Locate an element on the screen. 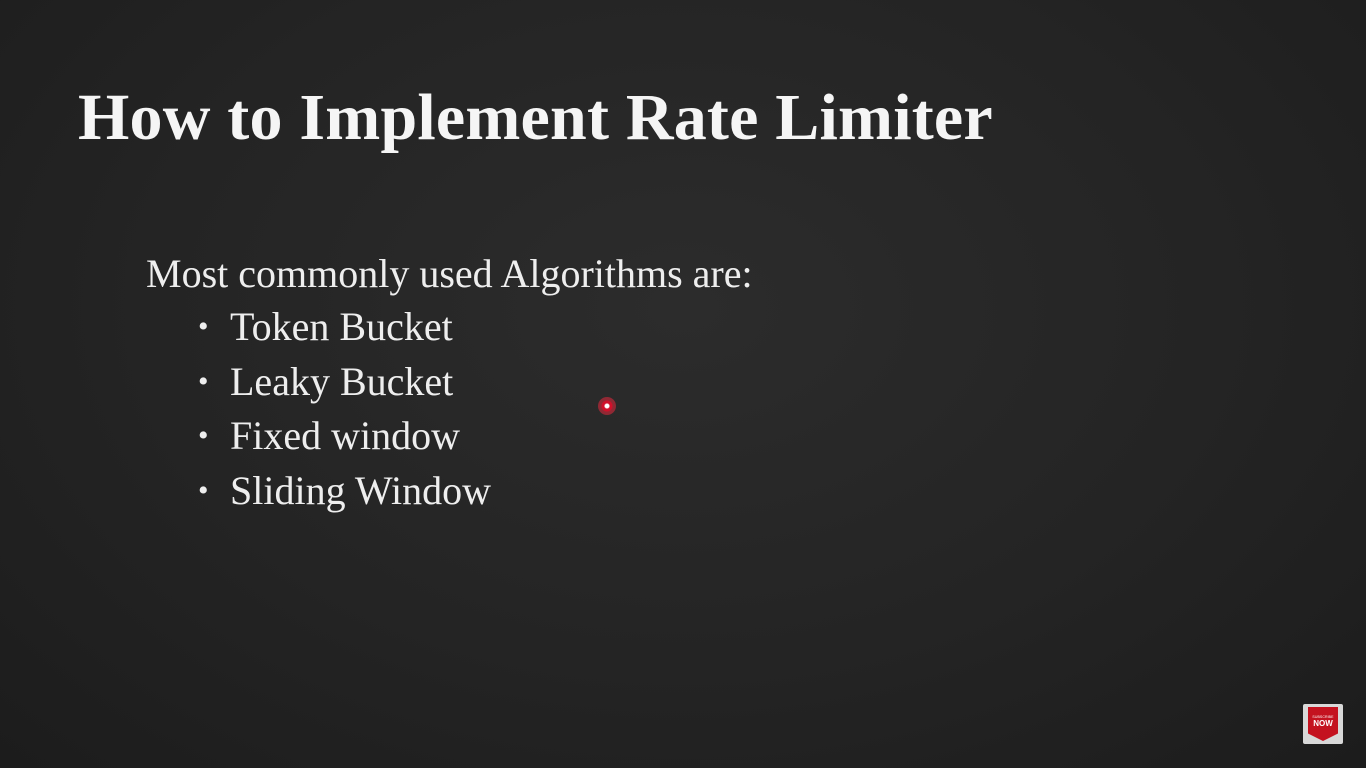  subscribe-badge-icon: SUBSCRIBE NOW is located at coordinates (1323, 724).